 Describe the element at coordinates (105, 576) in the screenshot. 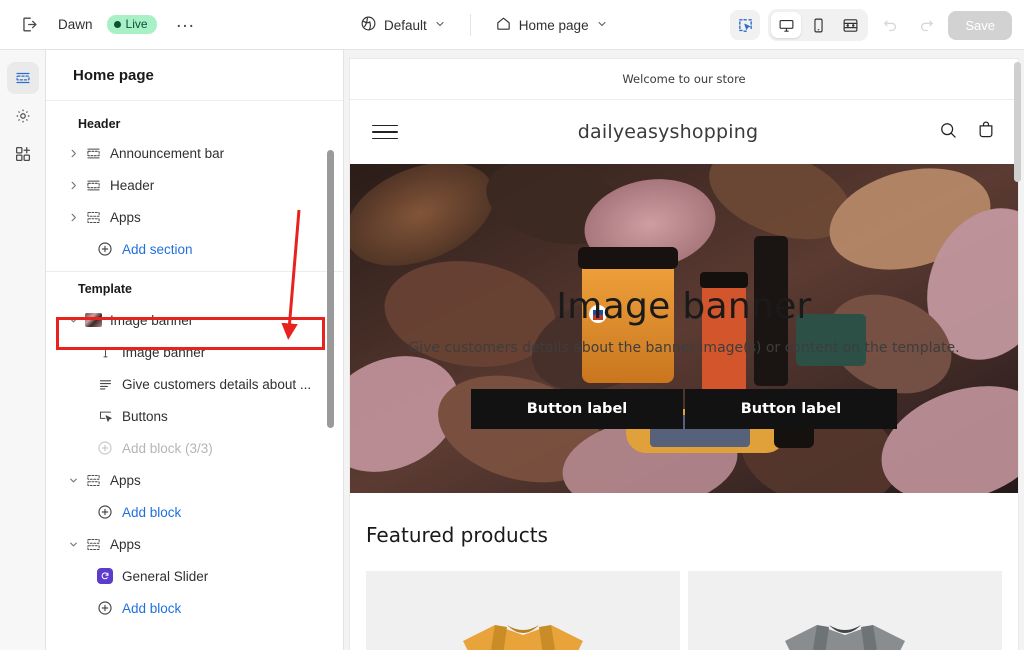

I see `app-slider-icon` at that location.